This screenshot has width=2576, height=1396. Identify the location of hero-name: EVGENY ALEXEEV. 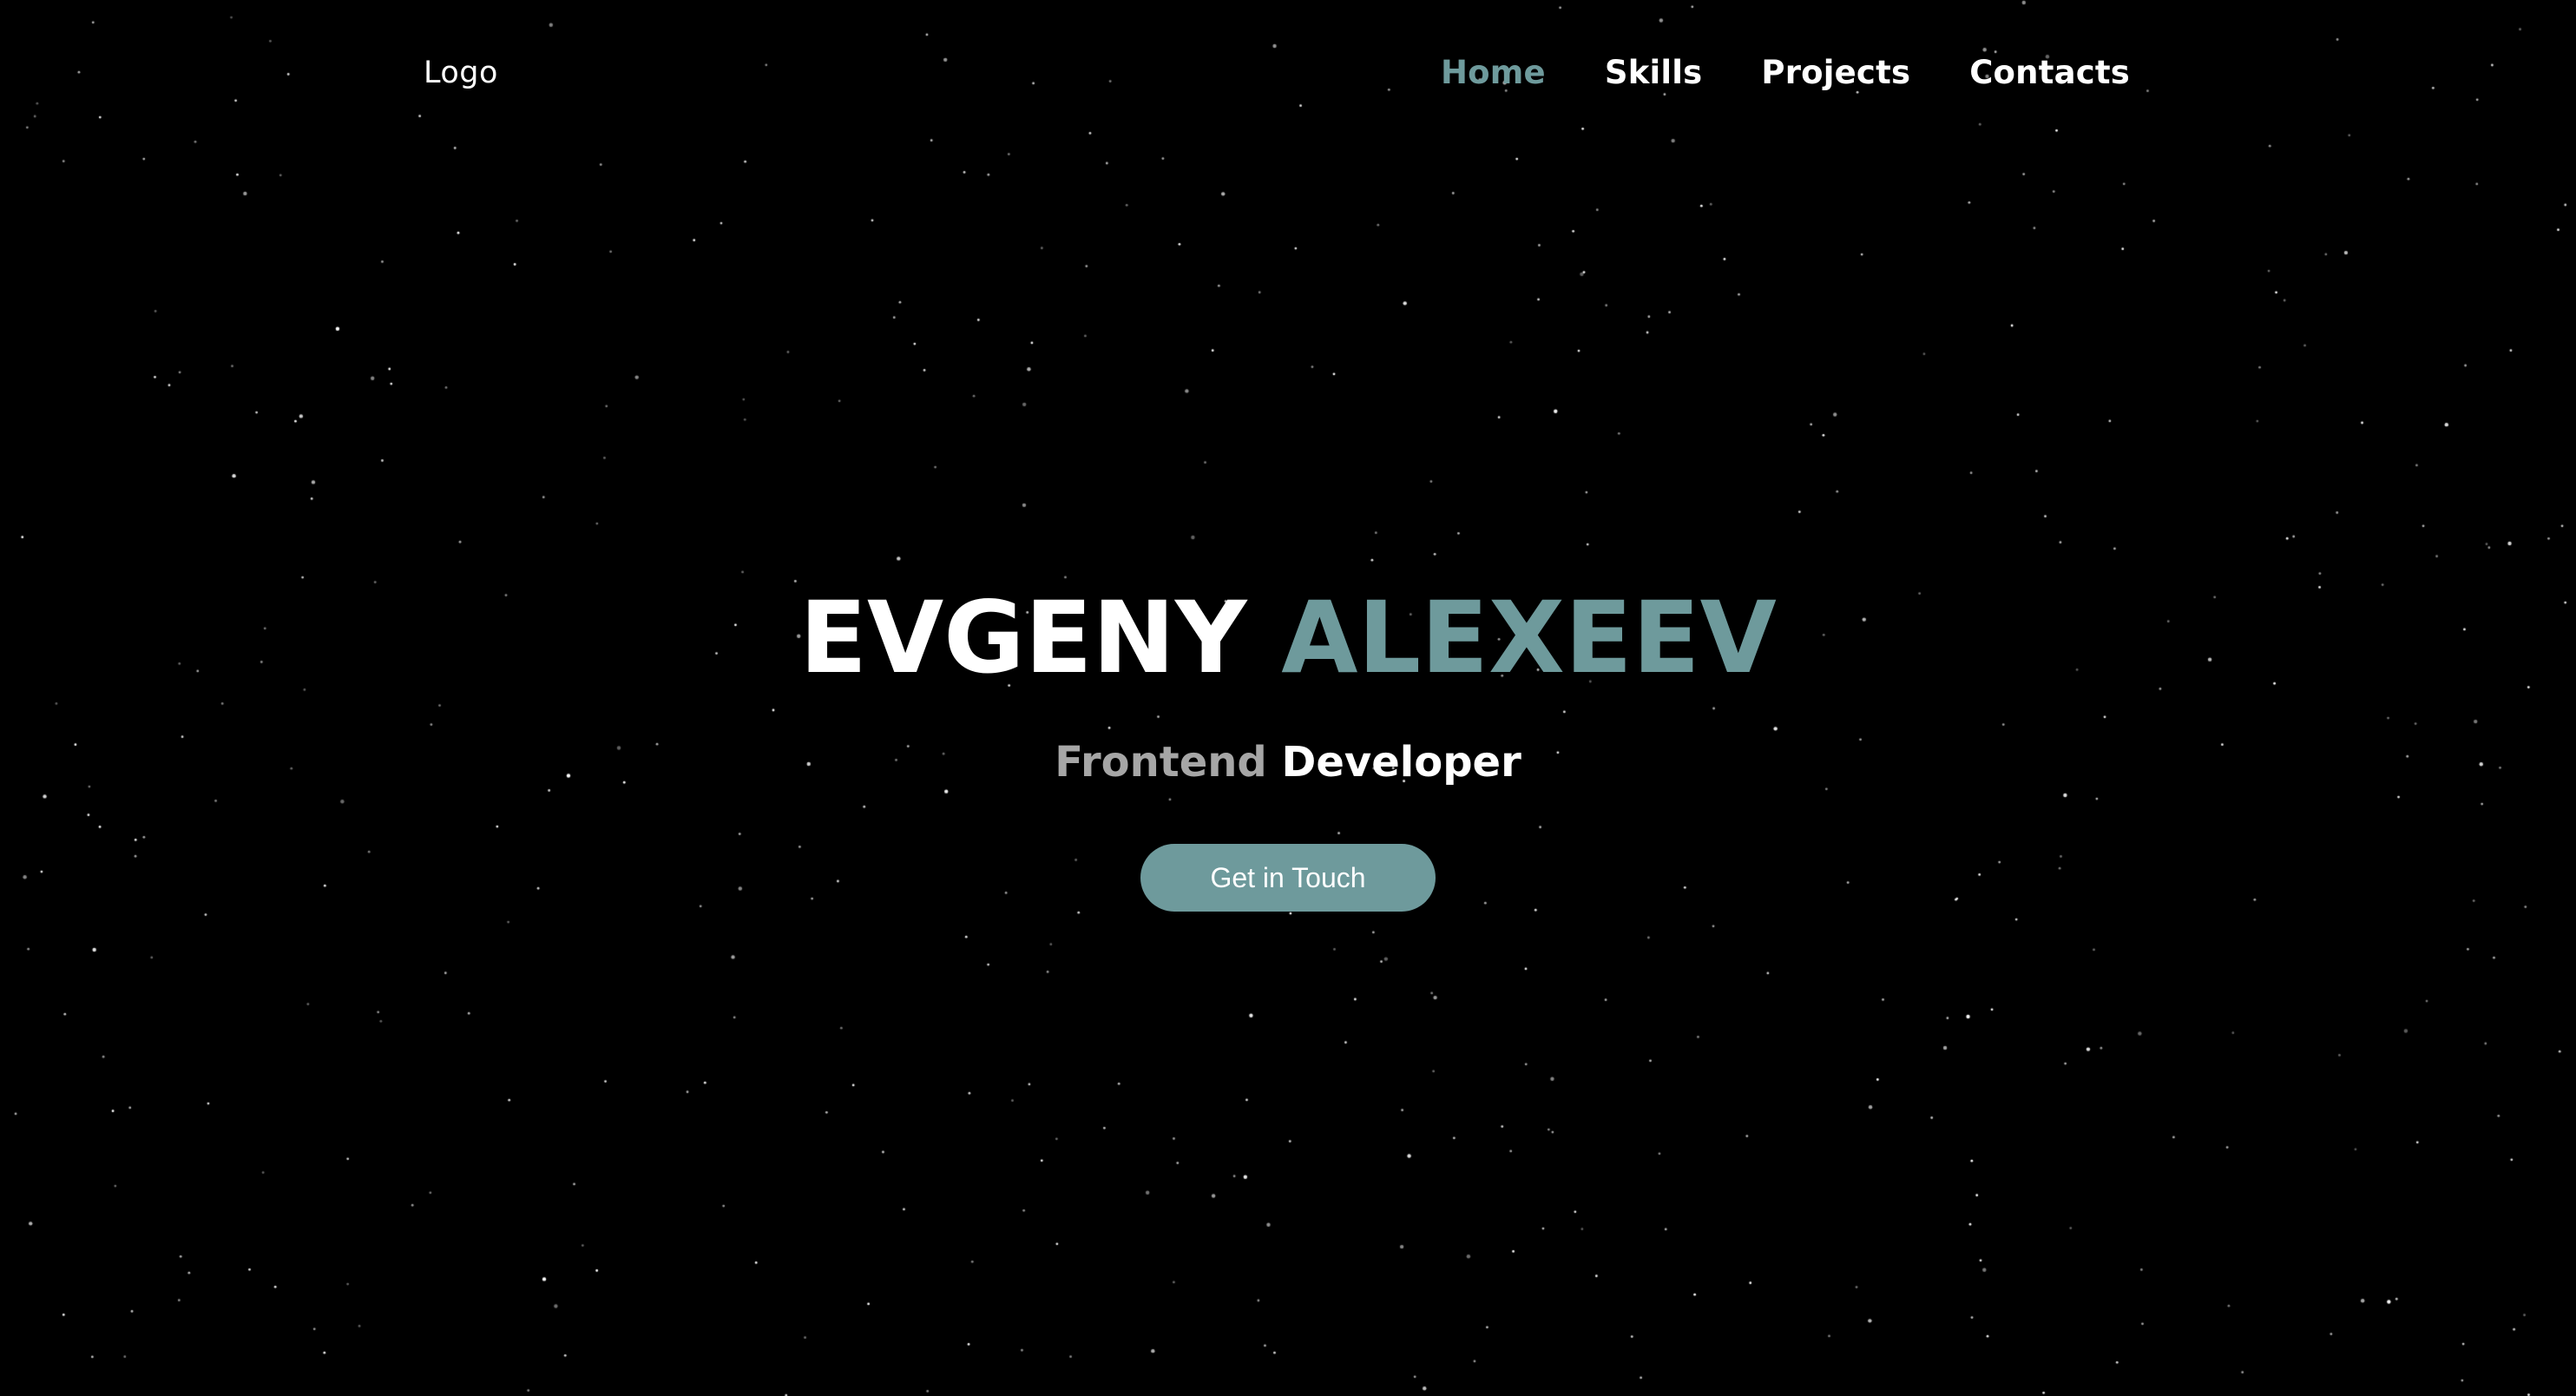
(1288, 638).